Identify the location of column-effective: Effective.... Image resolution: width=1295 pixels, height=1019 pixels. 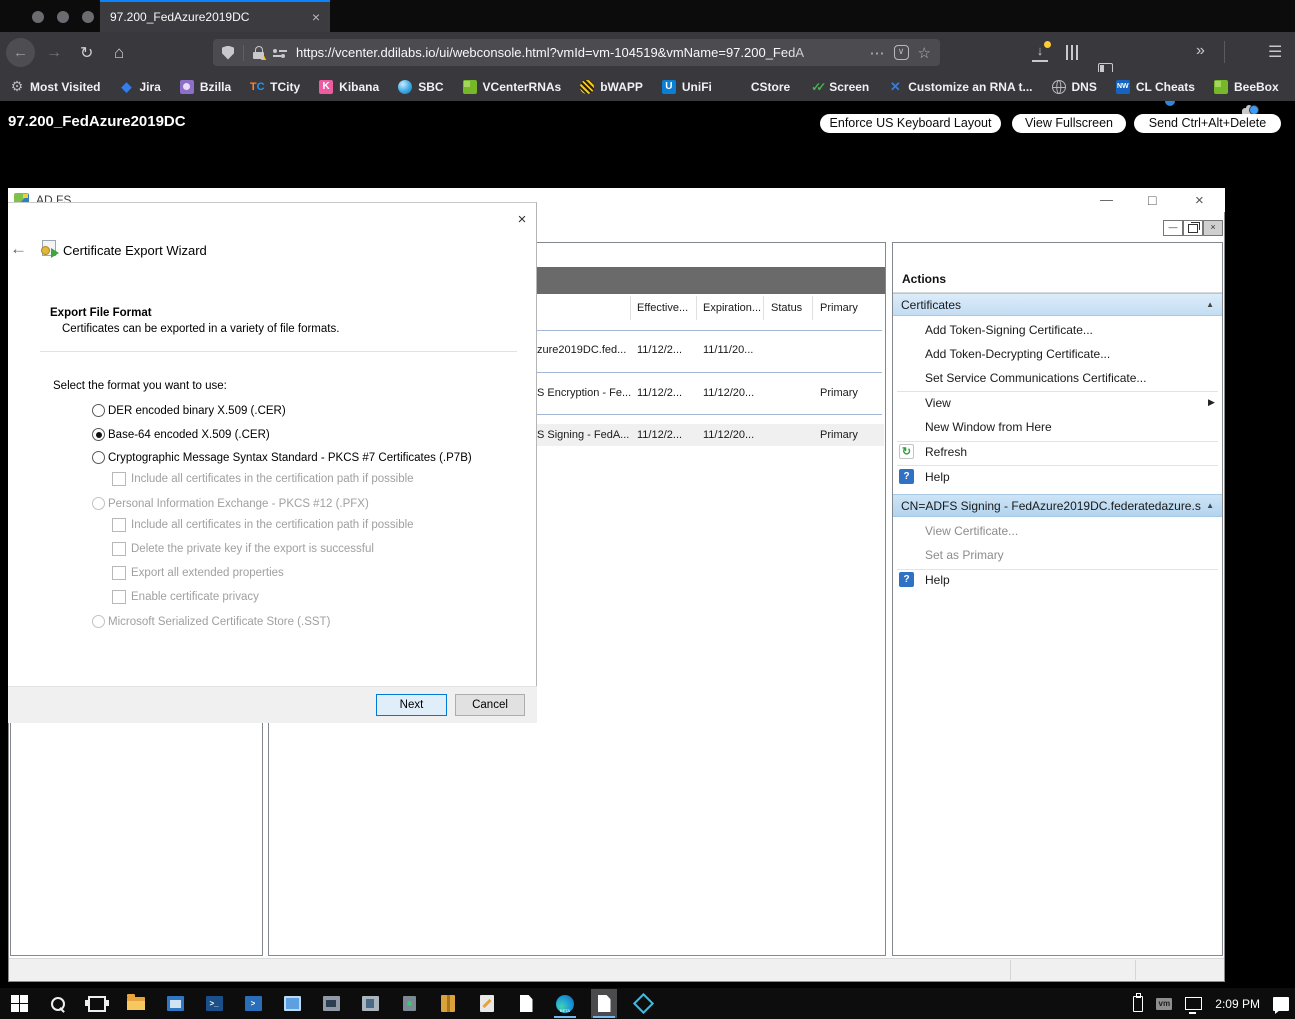
(662, 308).